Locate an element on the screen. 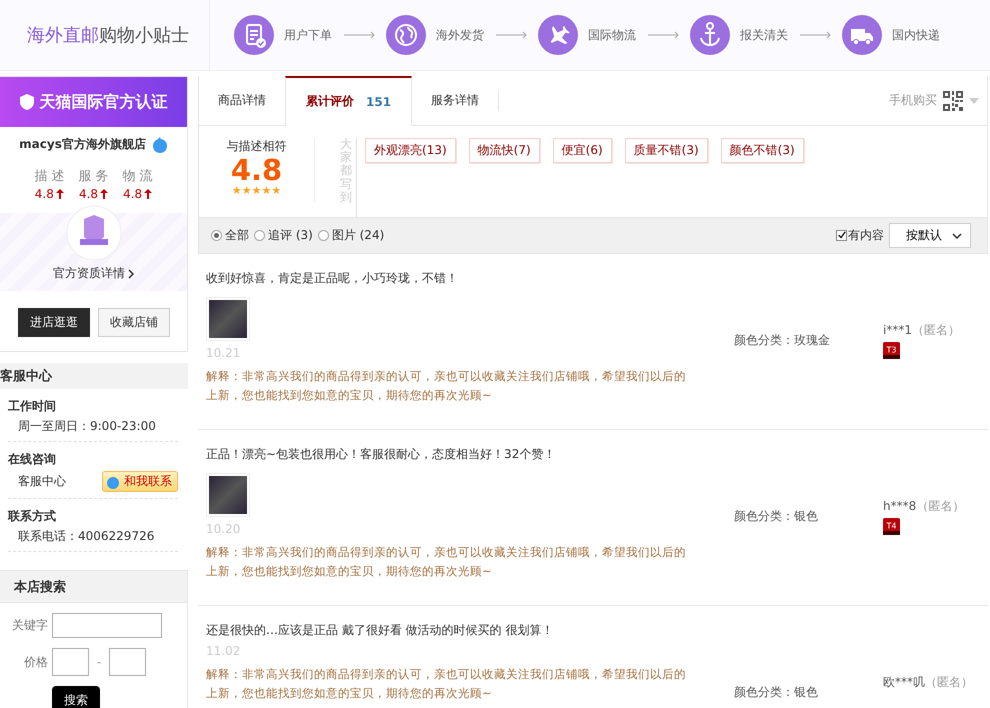 Image resolution: width=990 pixels, height=708 pixels. rating-label: 描 述 is located at coordinates (49, 176).